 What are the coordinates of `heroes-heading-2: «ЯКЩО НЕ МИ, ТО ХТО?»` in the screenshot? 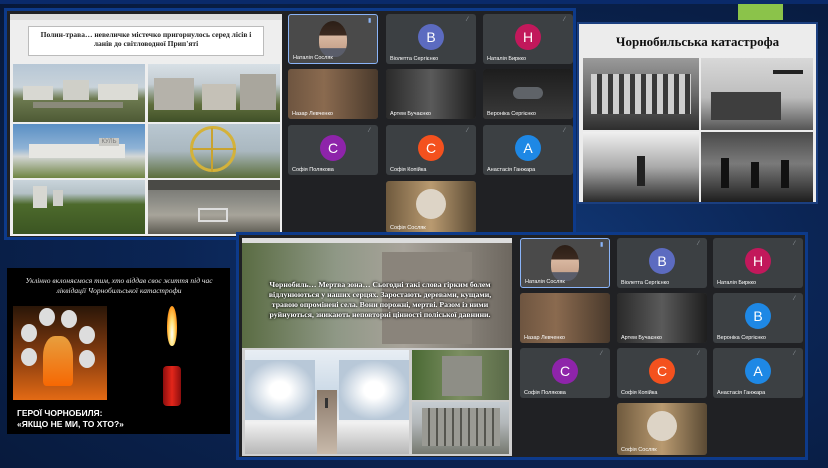 It's located at (70, 424).